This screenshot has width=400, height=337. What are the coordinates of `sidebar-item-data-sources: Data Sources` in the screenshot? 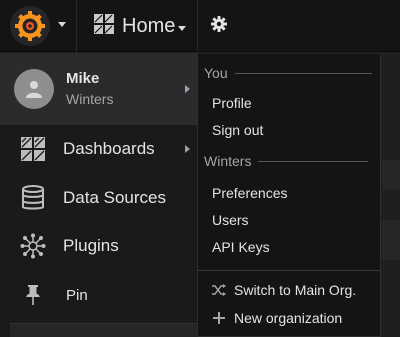 It's located at (98, 198).